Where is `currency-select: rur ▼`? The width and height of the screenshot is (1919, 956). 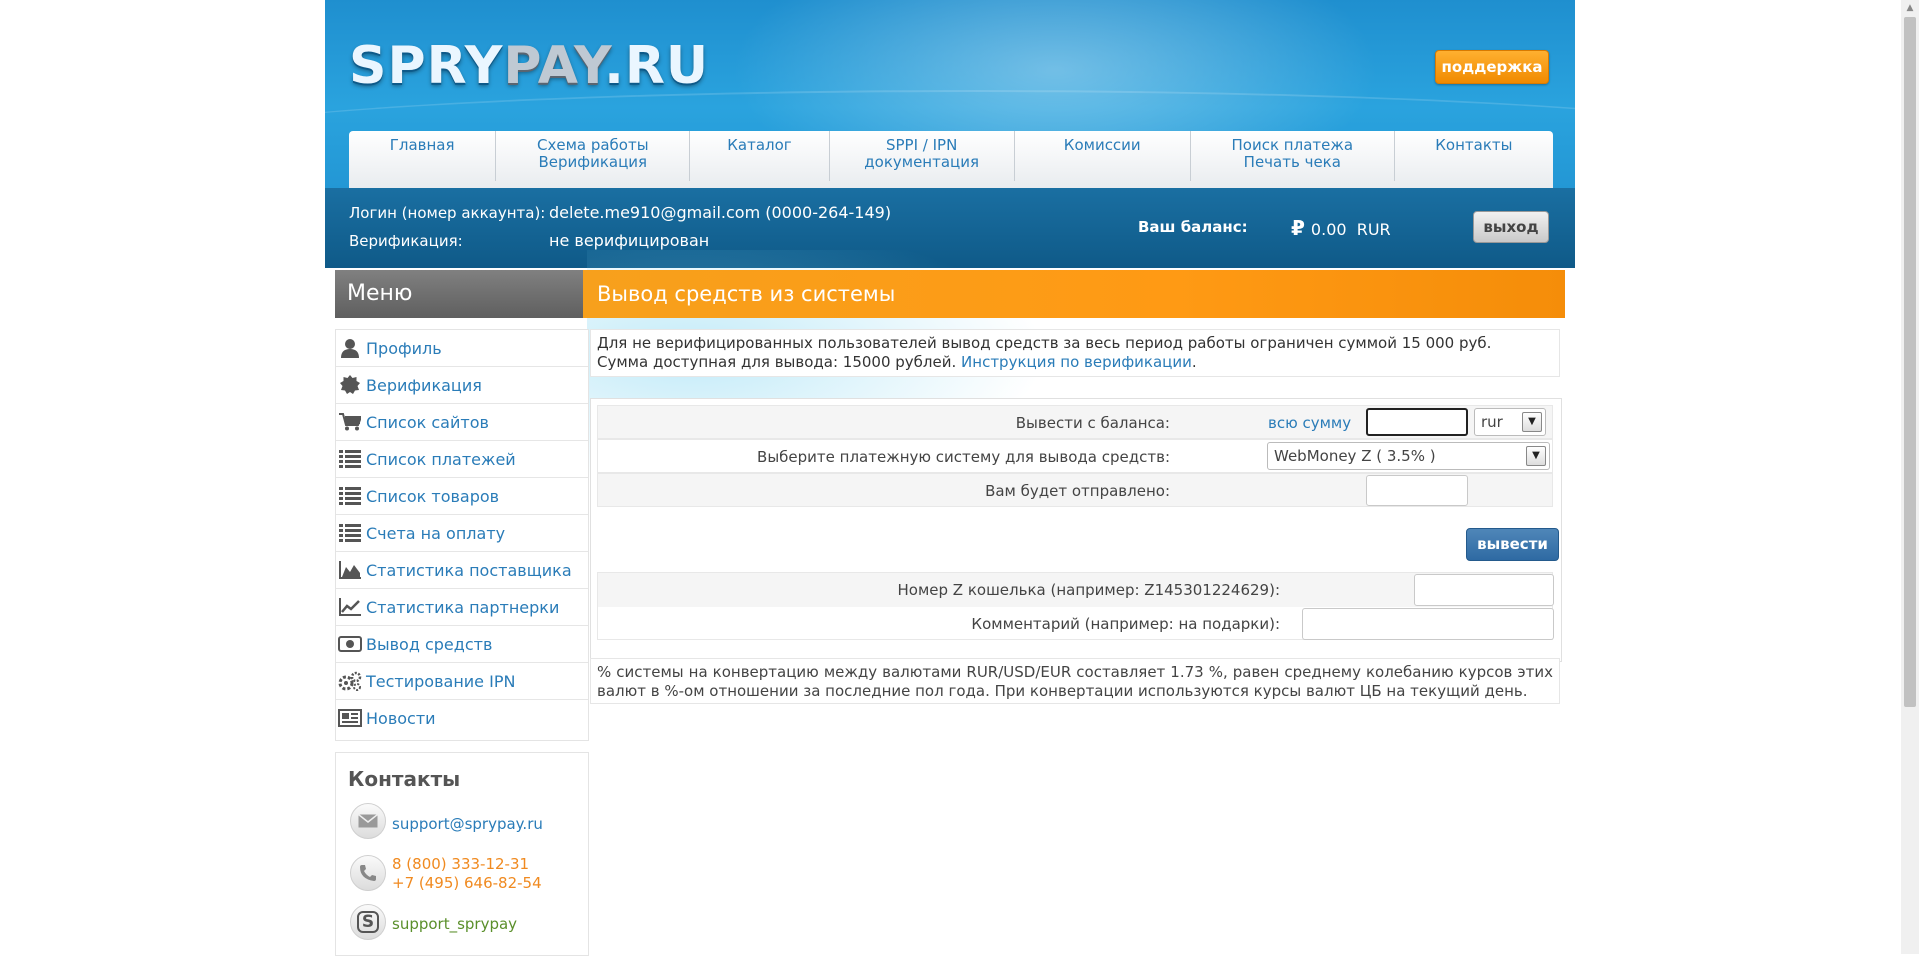 currency-select: rur ▼ is located at coordinates (1510, 422).